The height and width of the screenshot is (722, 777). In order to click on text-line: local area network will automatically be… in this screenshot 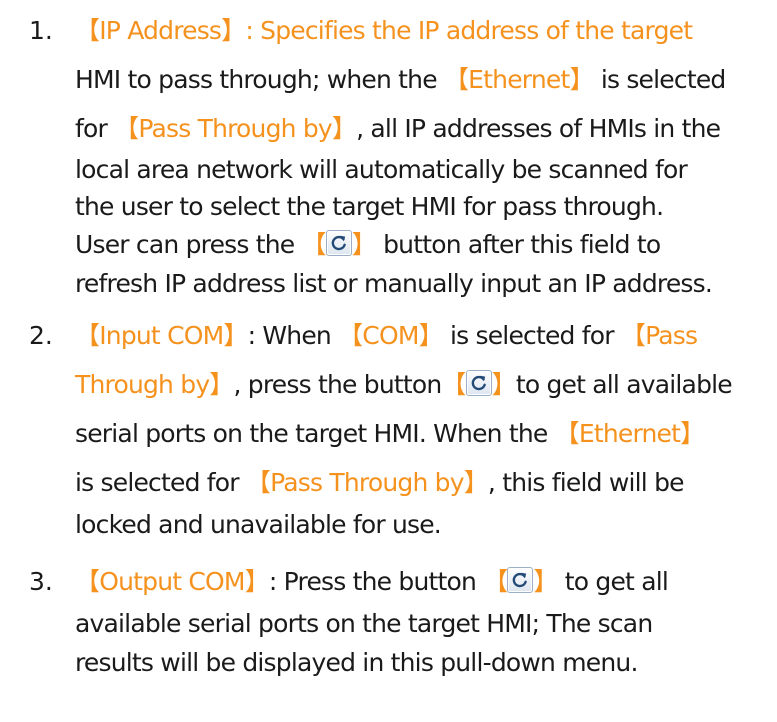, I will do `click(381, 169)`.